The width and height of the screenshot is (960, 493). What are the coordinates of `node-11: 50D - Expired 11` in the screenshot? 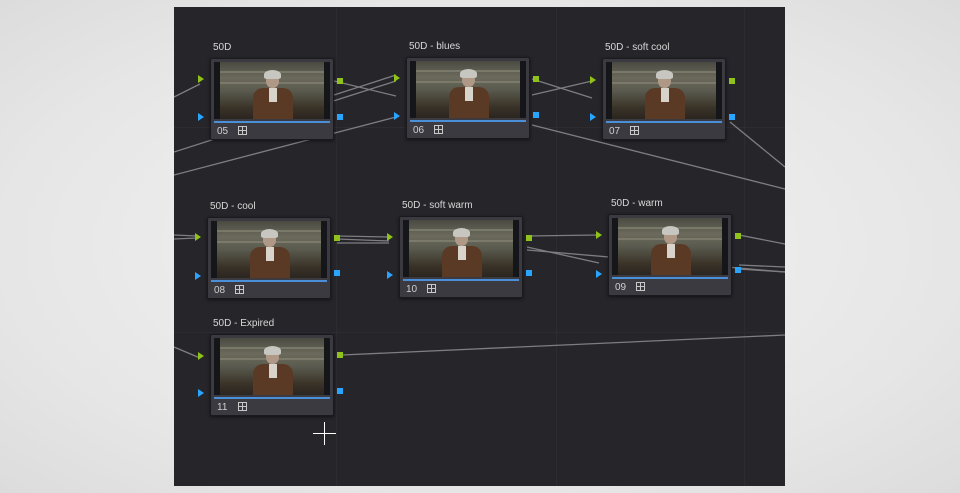 It's located at (270, 367).